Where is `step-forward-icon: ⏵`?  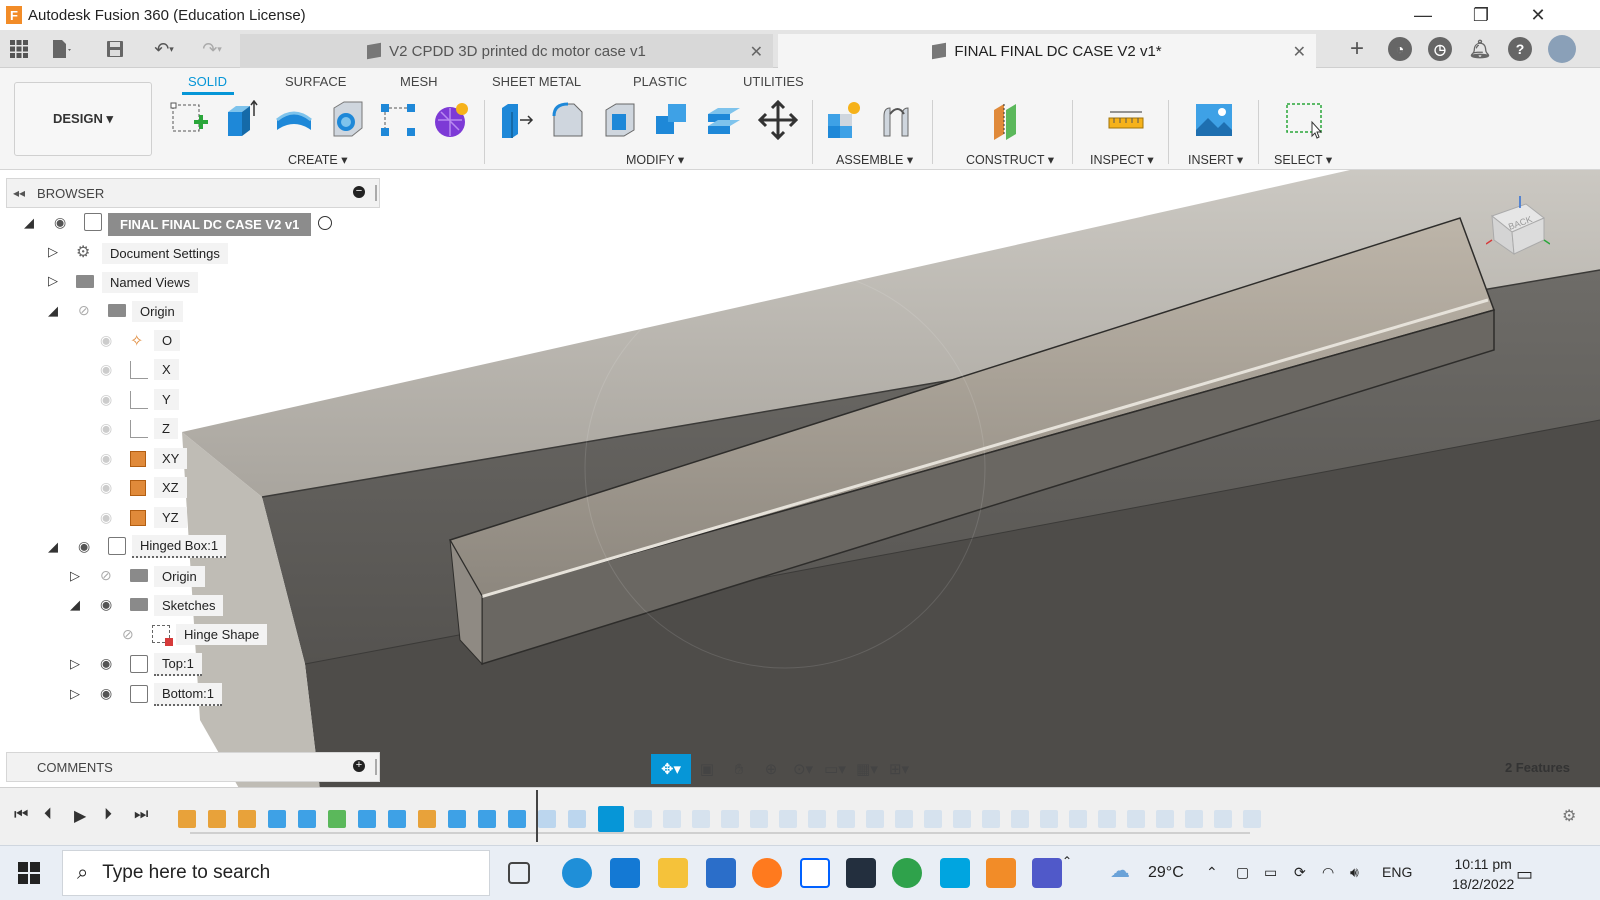 step-forward-icon: ⏵ is located at coordinates (108, 815).